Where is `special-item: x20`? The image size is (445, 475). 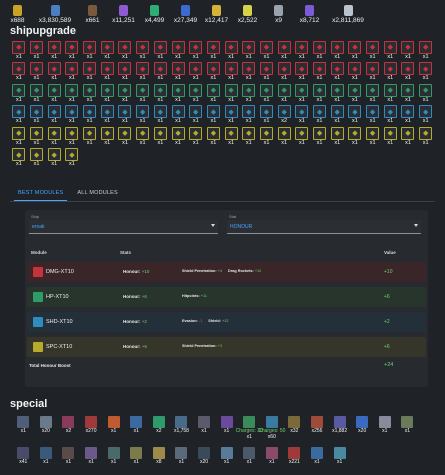
special-item: x20 is located at coordinates (46, 427).